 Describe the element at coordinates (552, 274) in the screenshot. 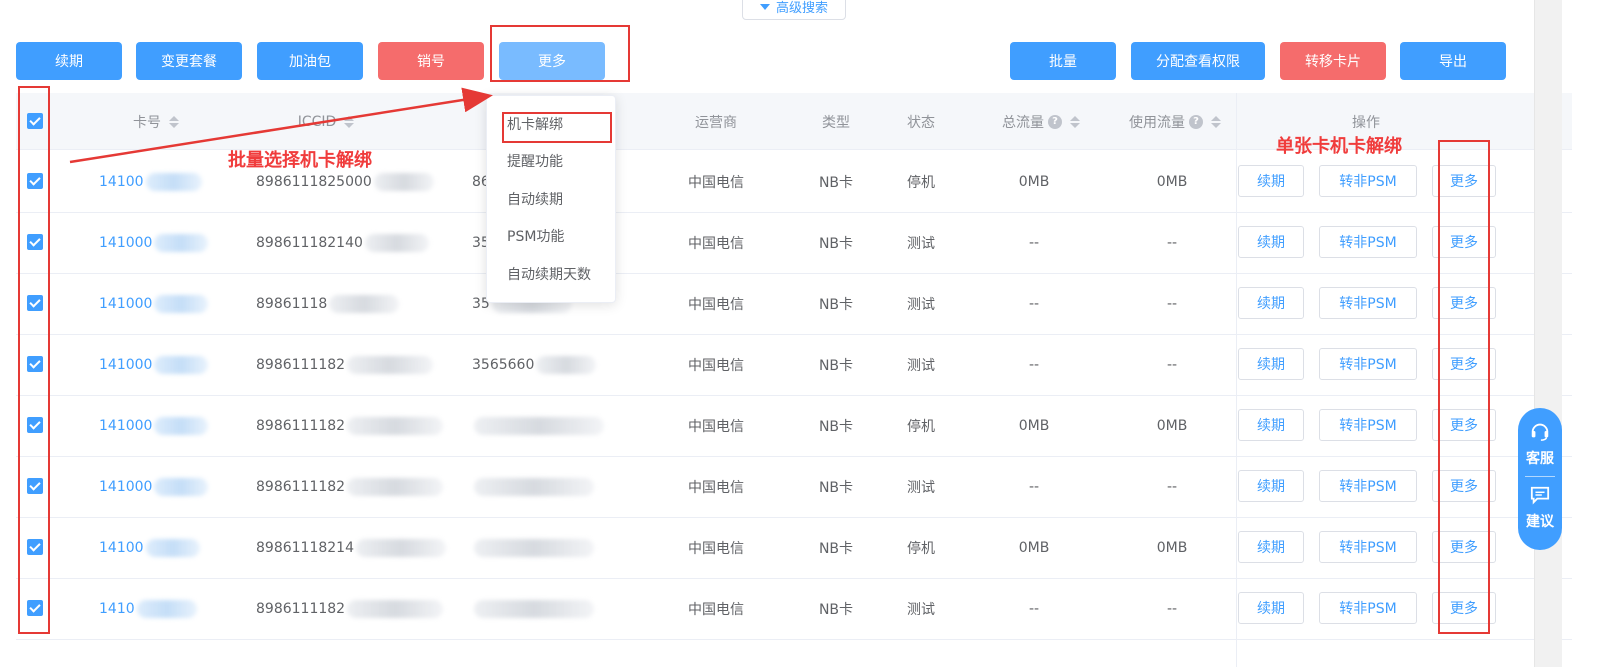

I see `menu-item-auto-renew-days: 自动续期天数` at that location.